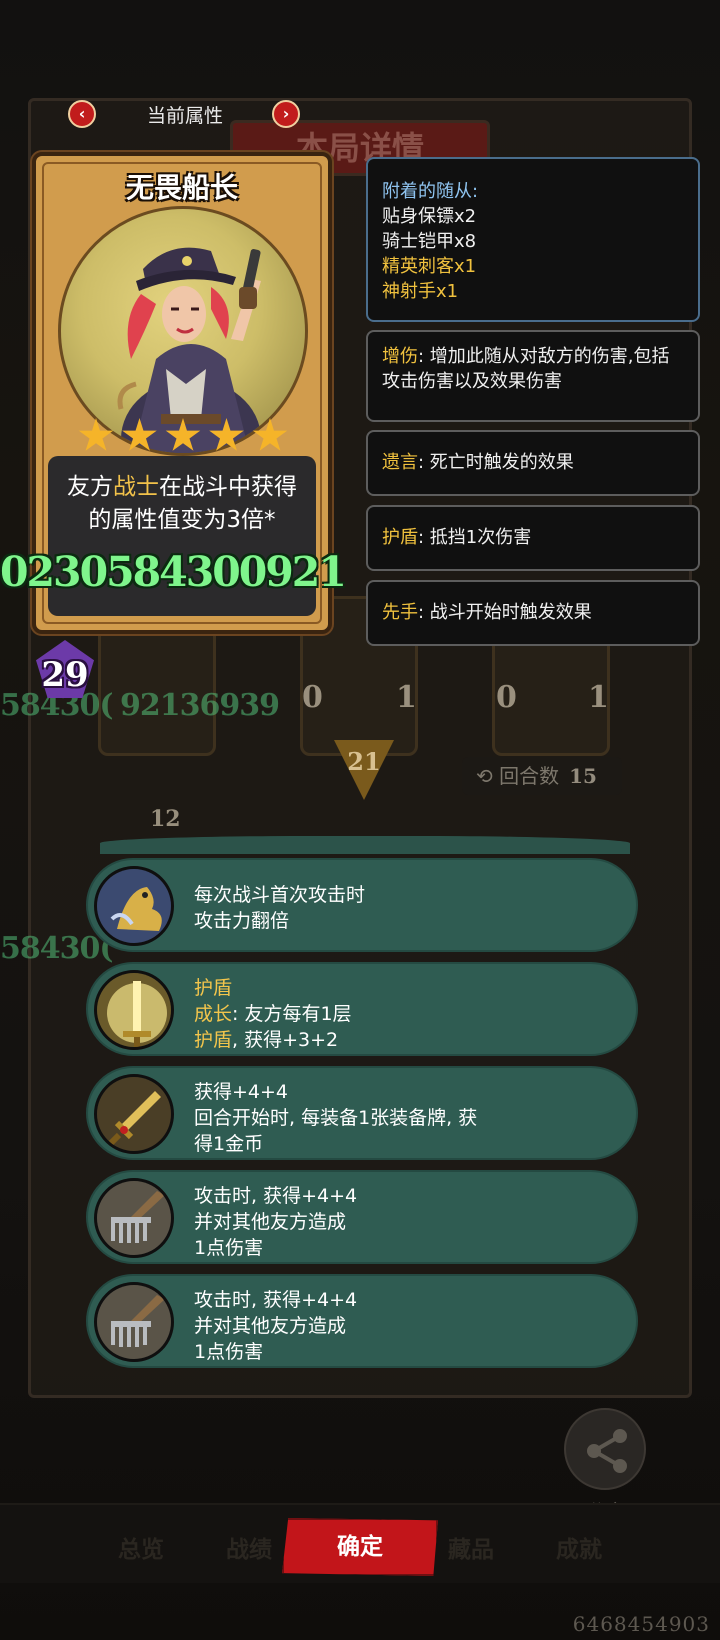  Describe the element at coordinates (409, 988) in the screenshot. I see `ability-line: 护盾` at that location.